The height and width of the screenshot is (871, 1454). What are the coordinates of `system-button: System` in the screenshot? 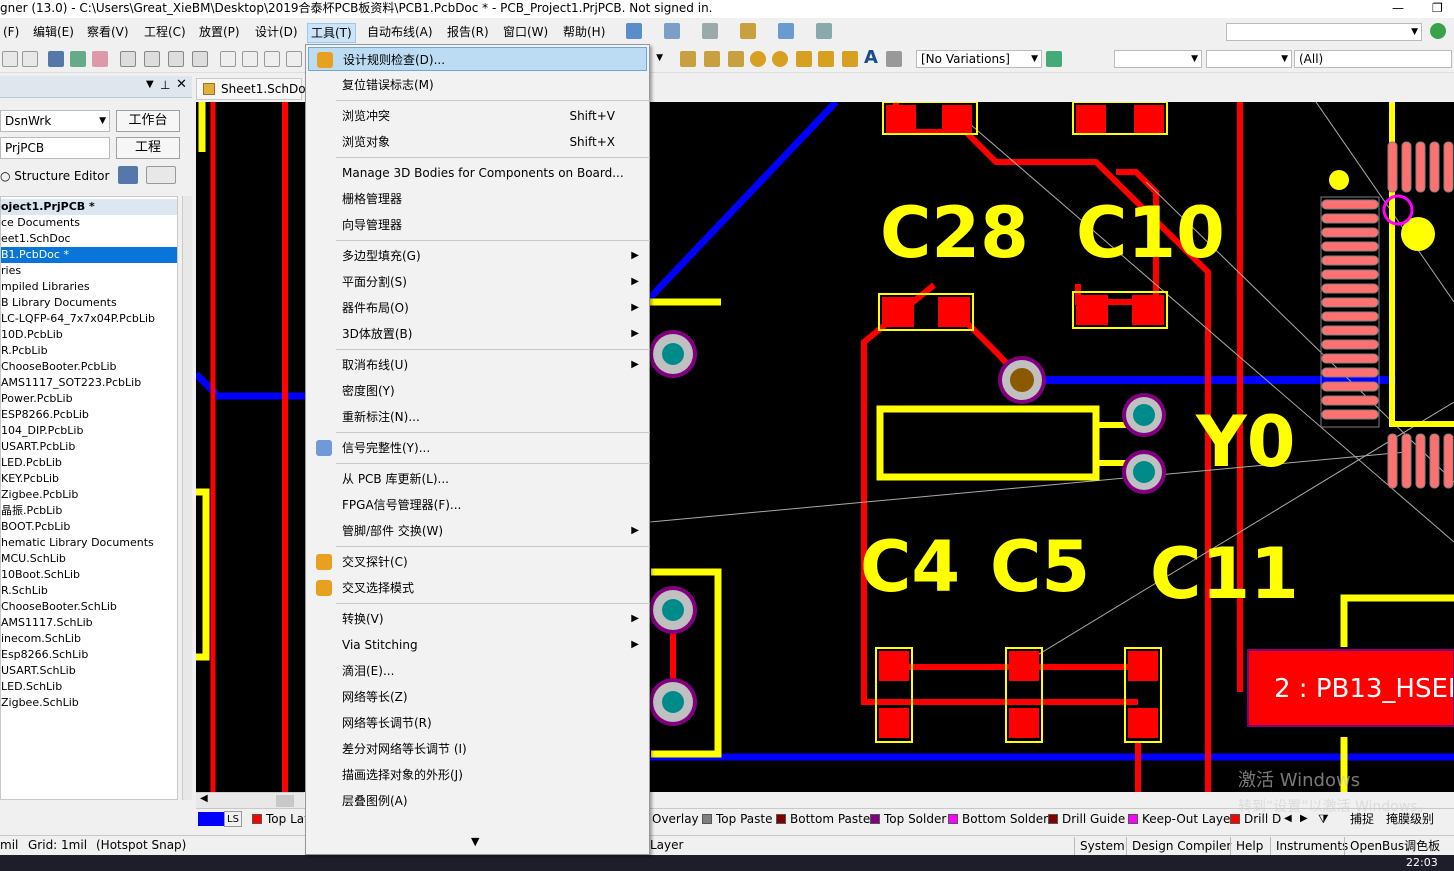 It's located at (1102, 846).